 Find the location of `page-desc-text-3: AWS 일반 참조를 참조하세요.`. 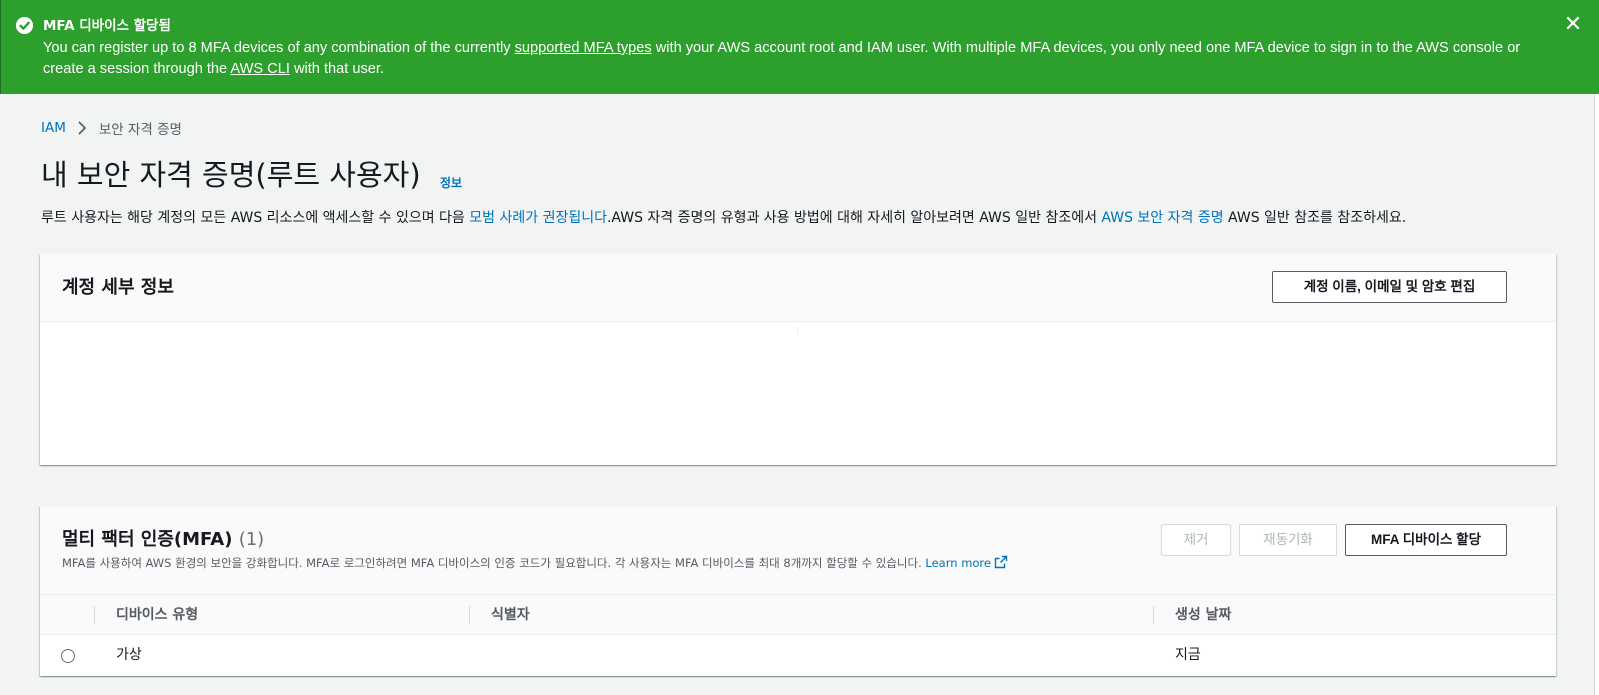

page-desc-text-3: AWS 일반 참조를 참조하세요. is located at coordinates (1315, 218).